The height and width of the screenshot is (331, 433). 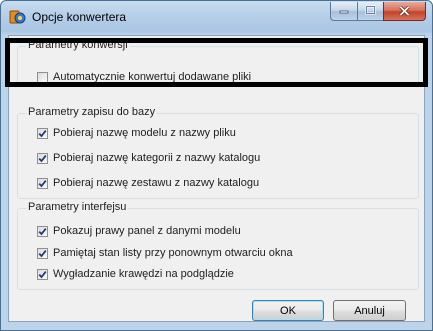 I want to click on minimize-icon, so click(x=344, y=11).